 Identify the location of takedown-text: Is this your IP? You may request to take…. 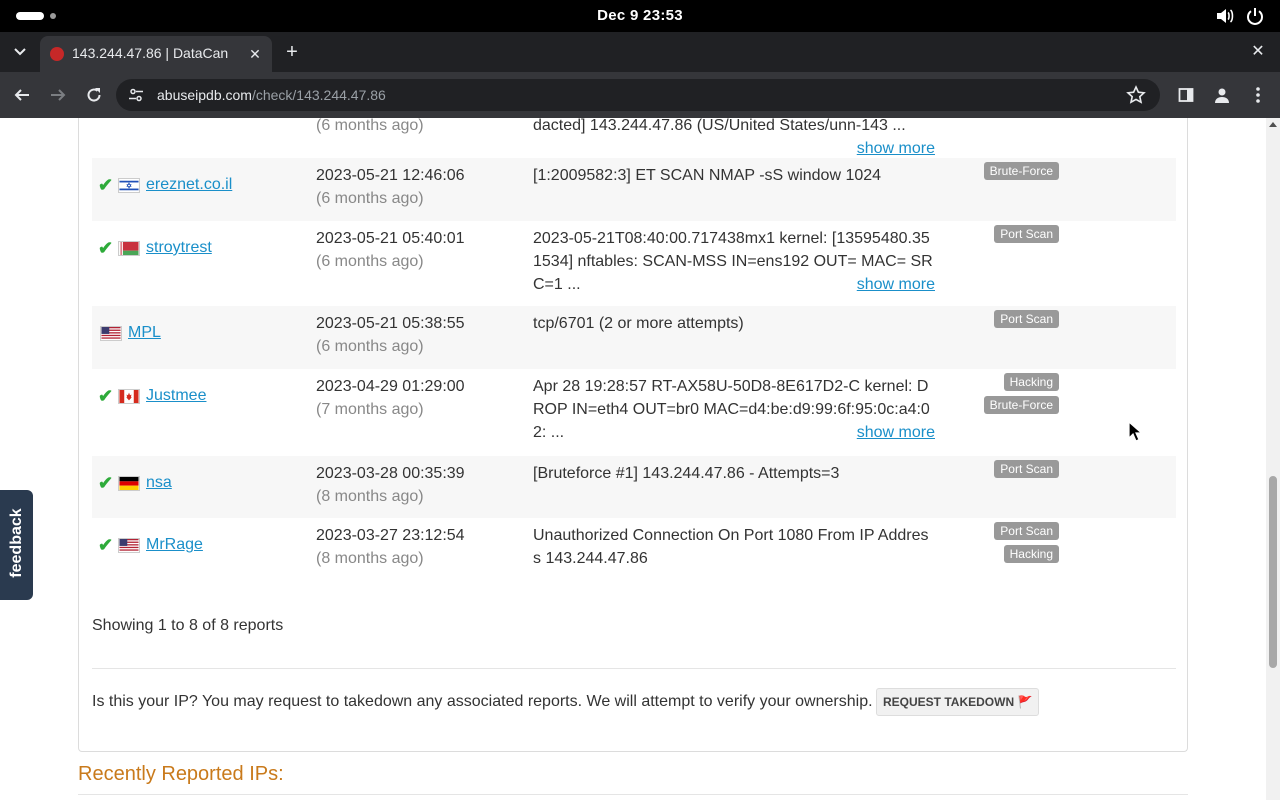
(482, 701).